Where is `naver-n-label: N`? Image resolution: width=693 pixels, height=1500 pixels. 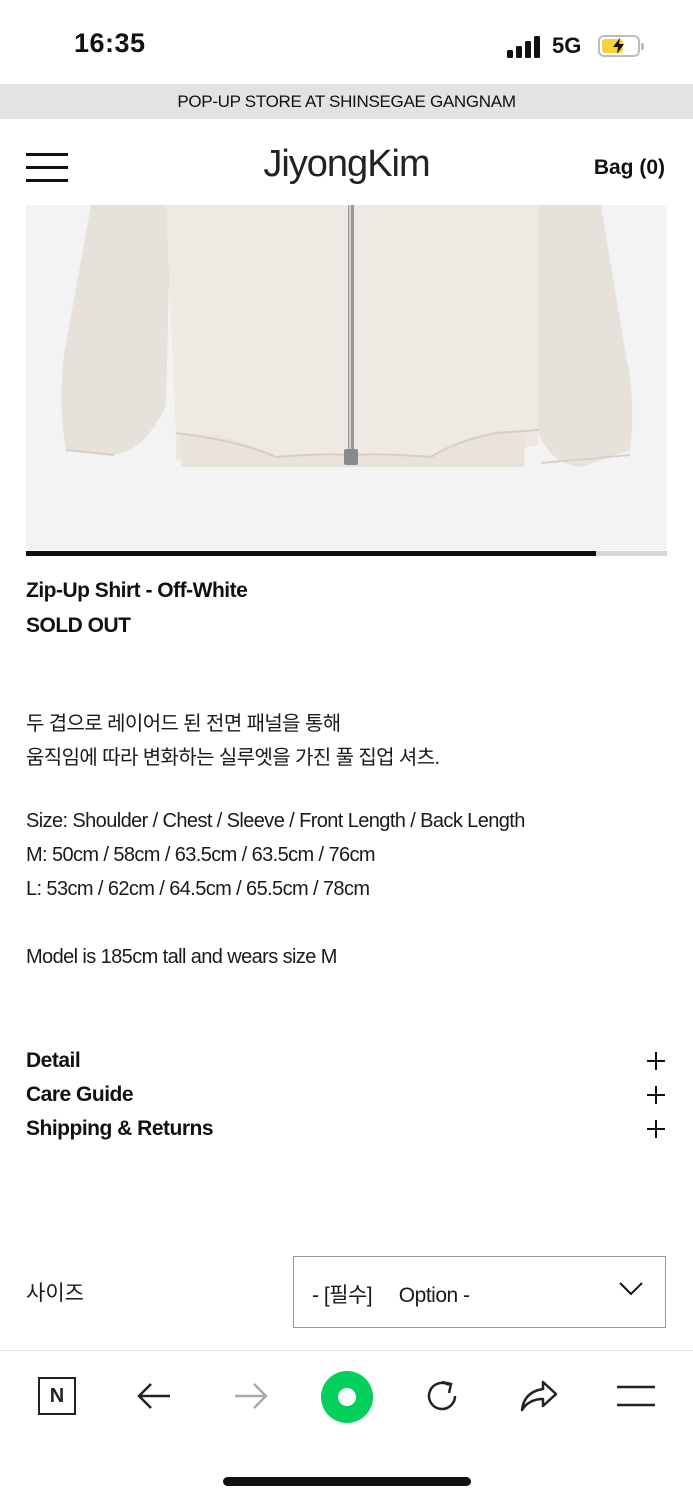
naver-n-label: N is located at coordinates (57, 1396).